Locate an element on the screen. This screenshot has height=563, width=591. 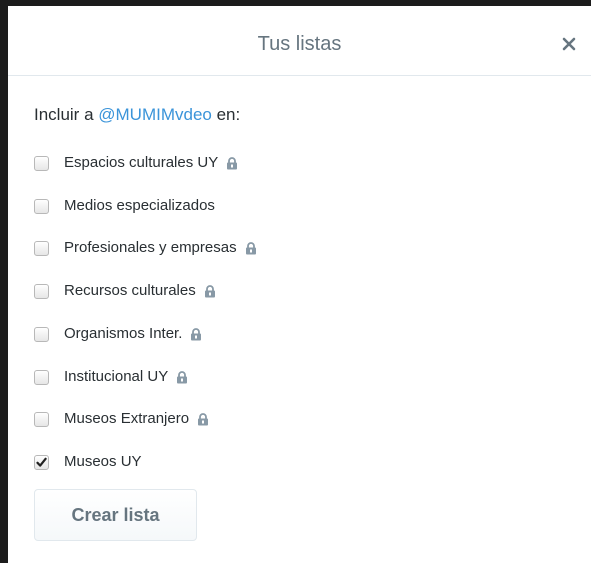
include-prefix: Incluir a is located at coordinates (66, 114).